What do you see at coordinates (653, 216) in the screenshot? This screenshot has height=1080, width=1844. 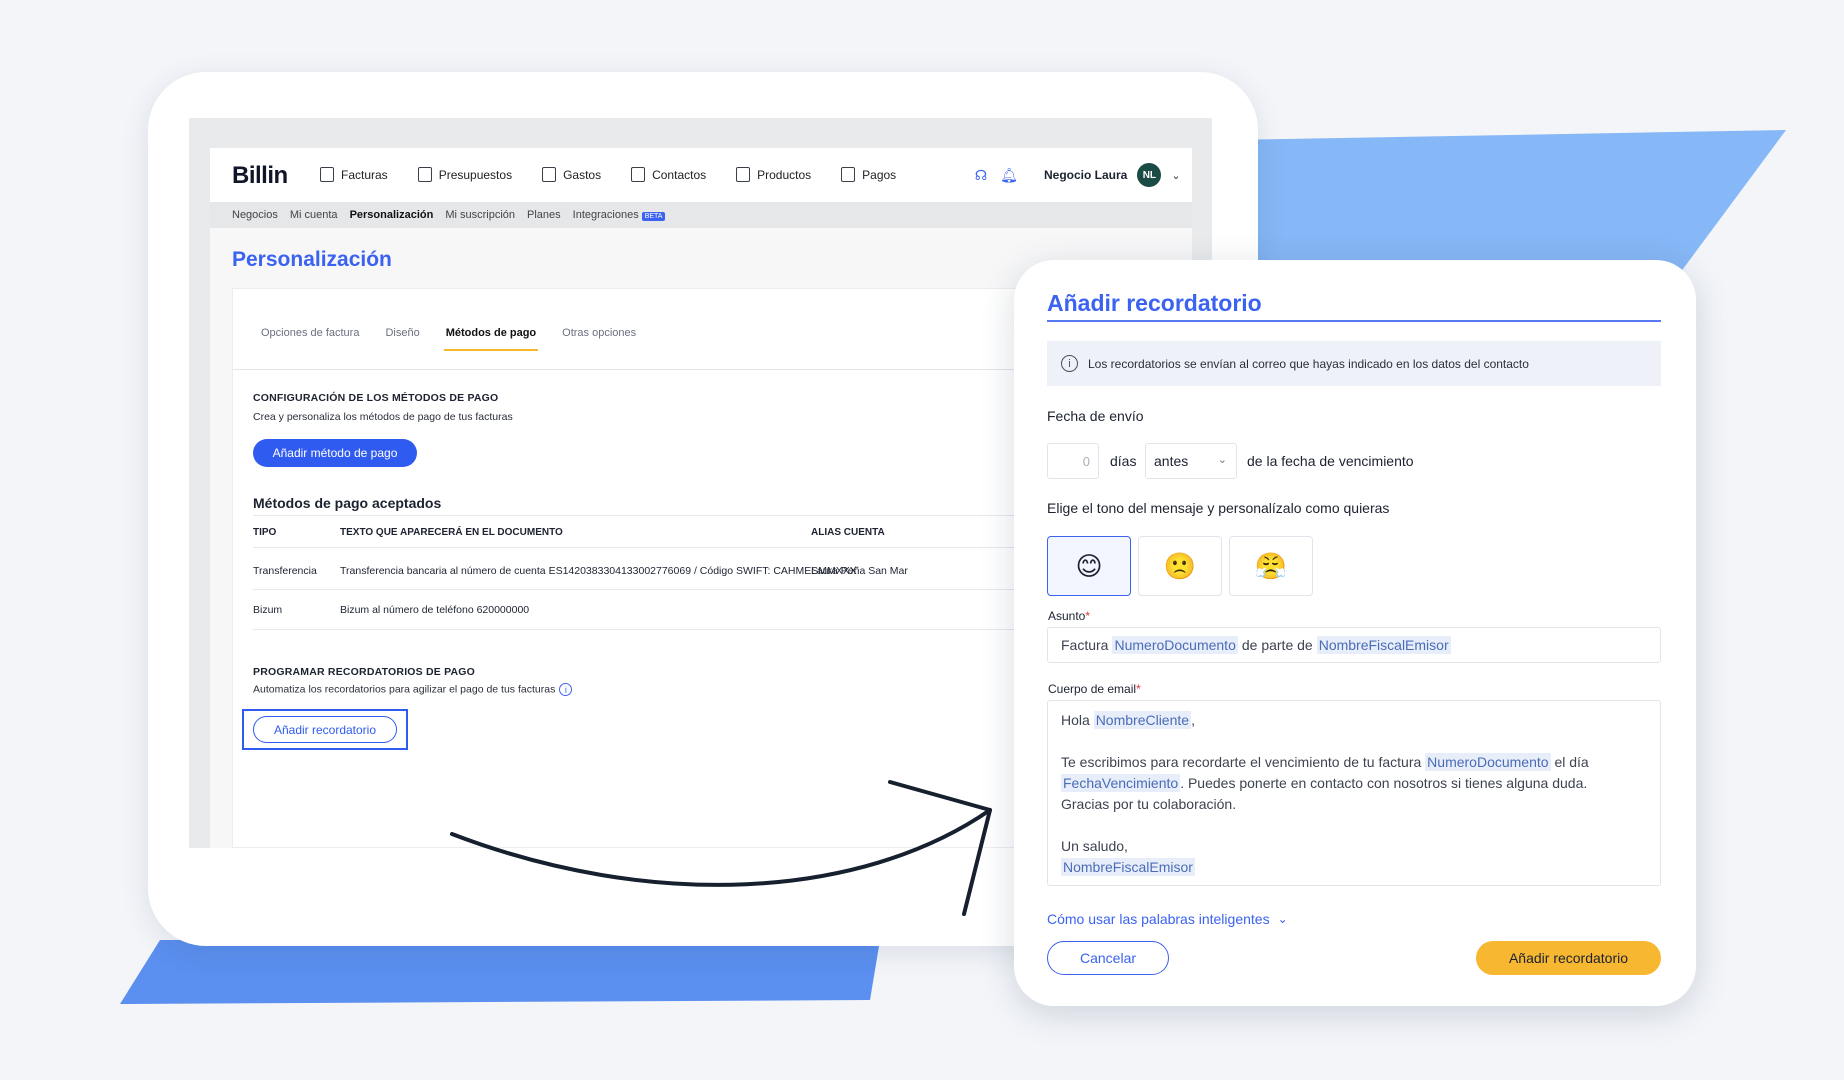 I see `beta-badge: BETA` at bounding box center [653, 216].